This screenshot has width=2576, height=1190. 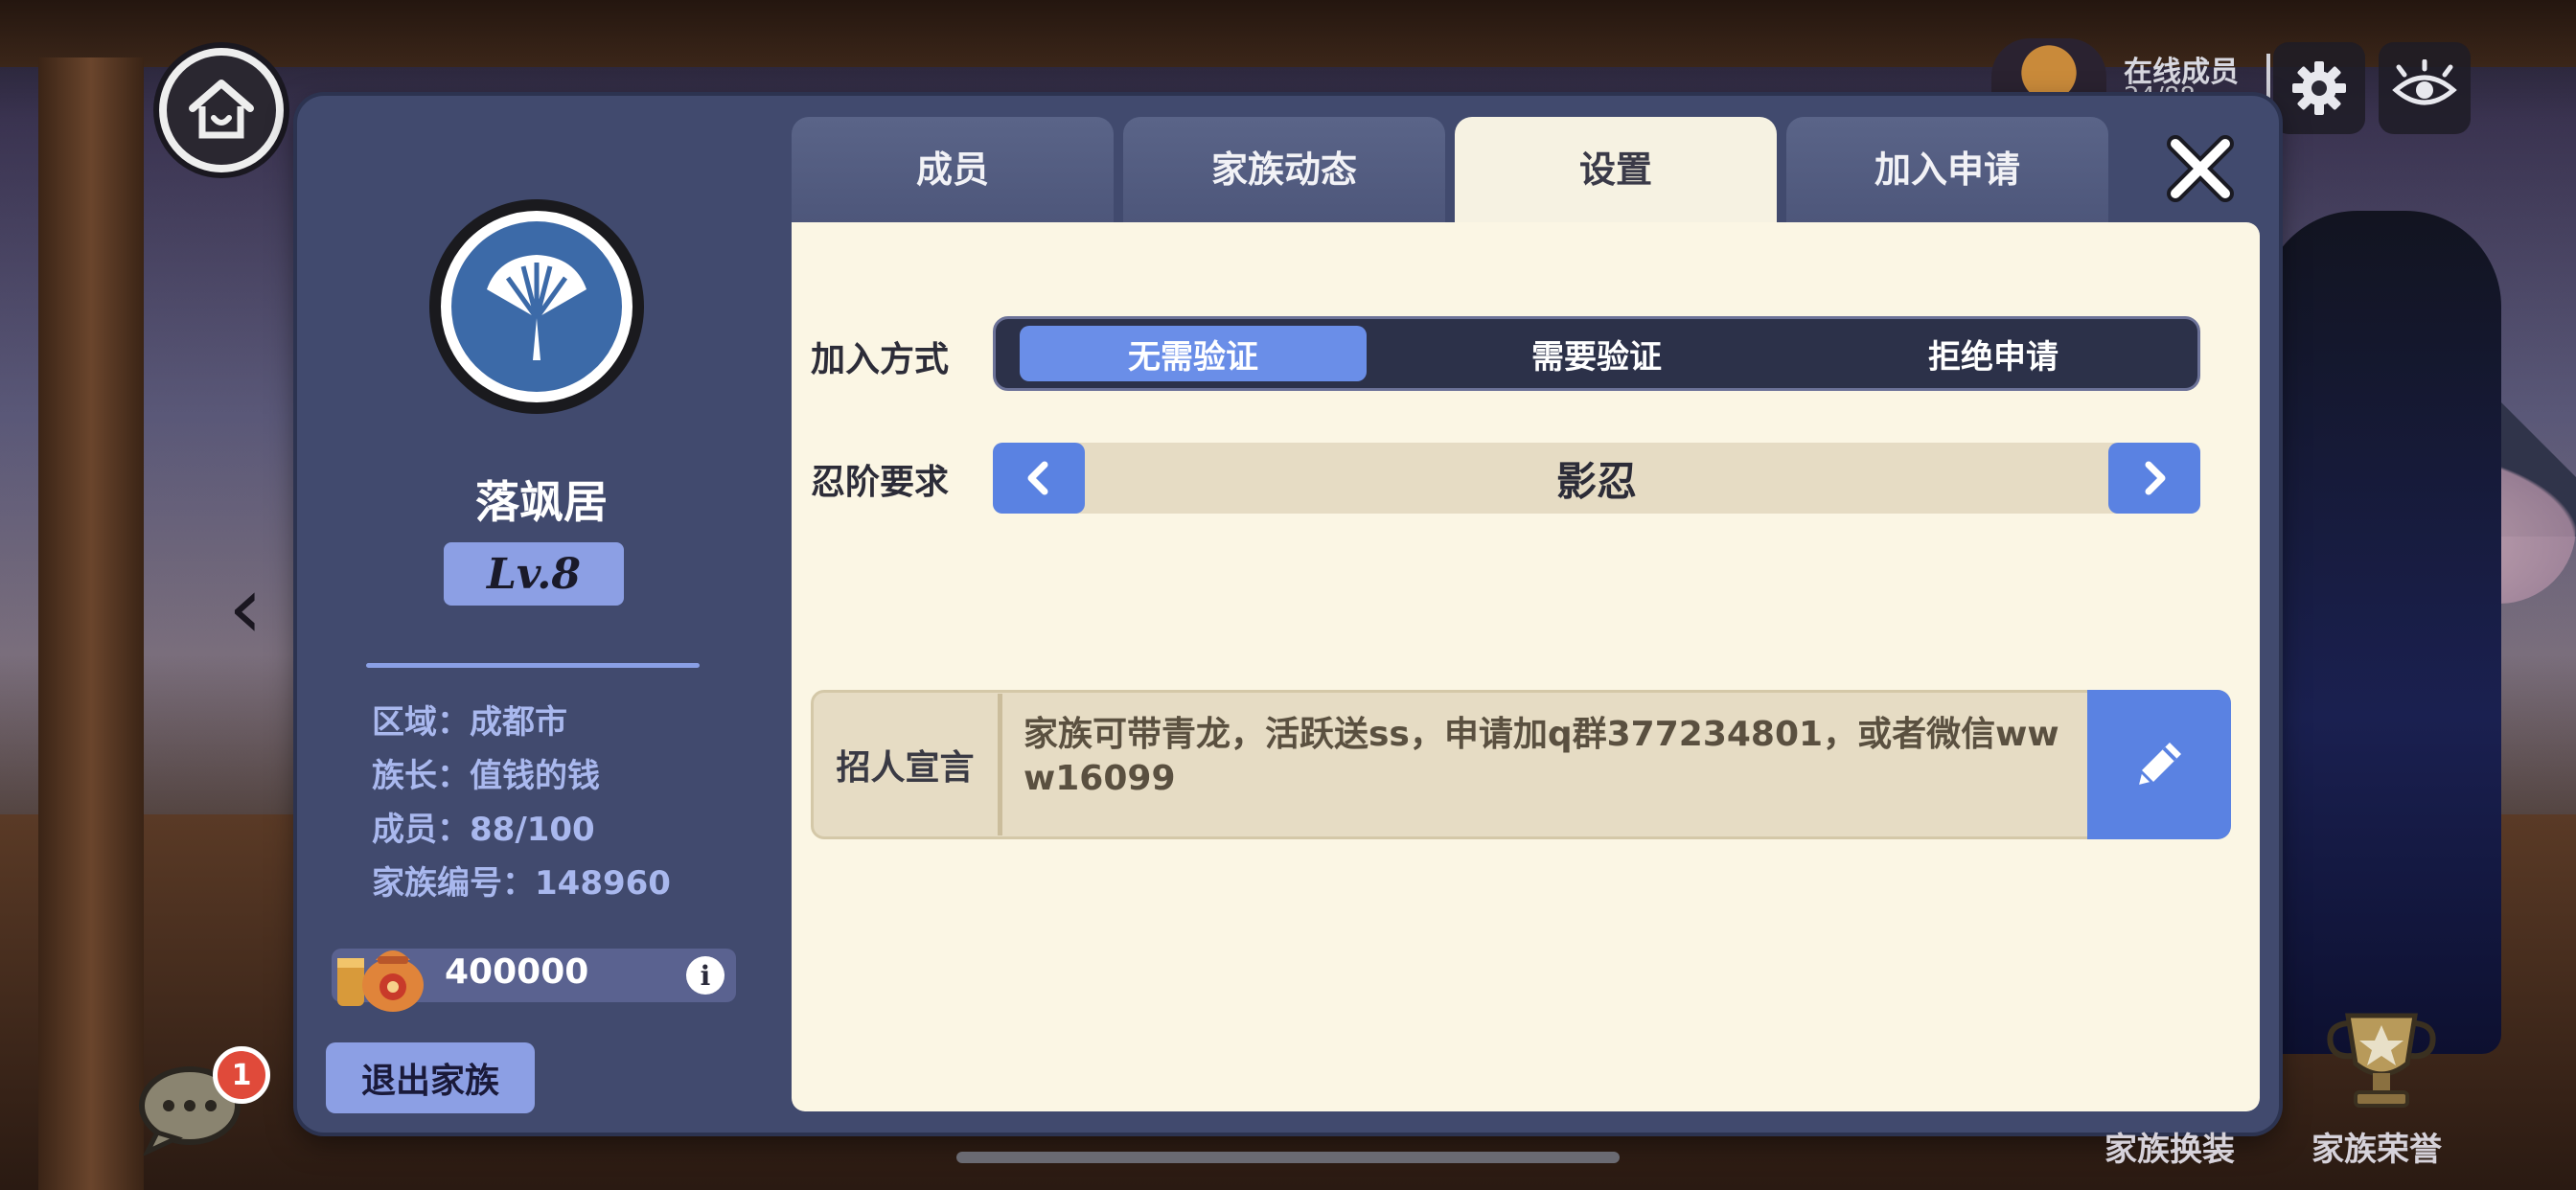 I want to click on settings-button, so click(x=2319, y=88).